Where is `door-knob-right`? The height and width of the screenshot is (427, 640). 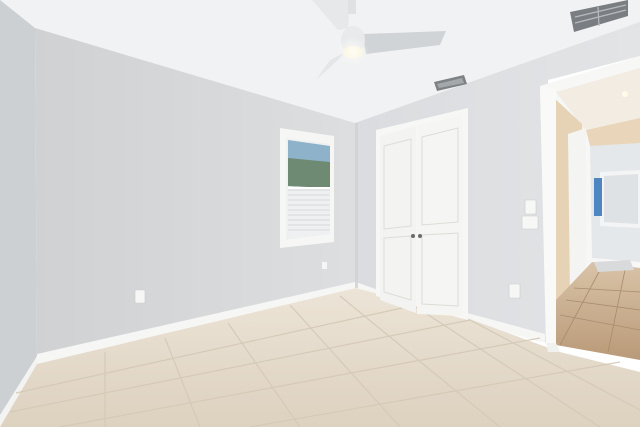 door-knob-right is located at coordinates (420, 236).